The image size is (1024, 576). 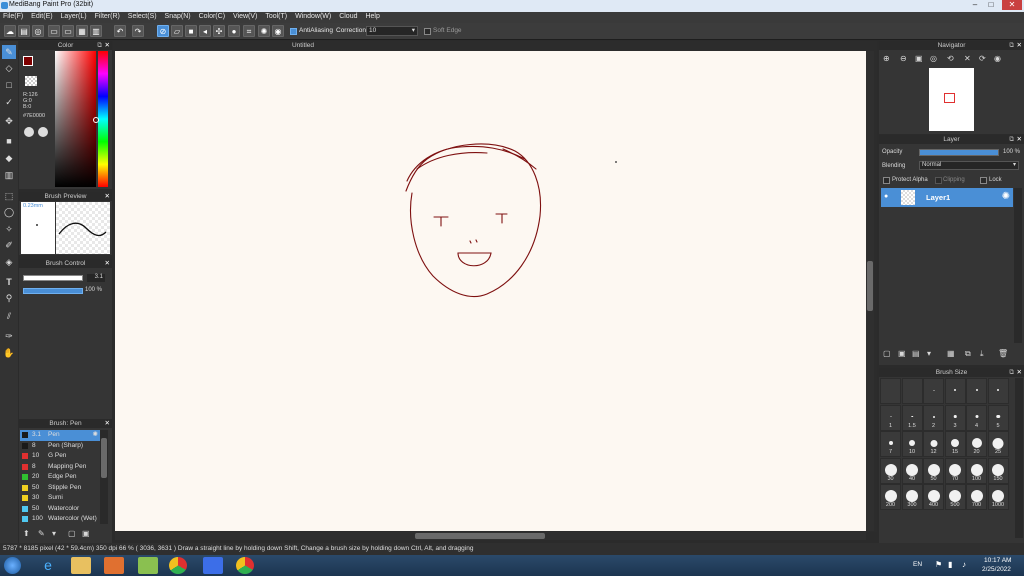 I want to click on eye-icon: ●, so click(x=886, y=196).